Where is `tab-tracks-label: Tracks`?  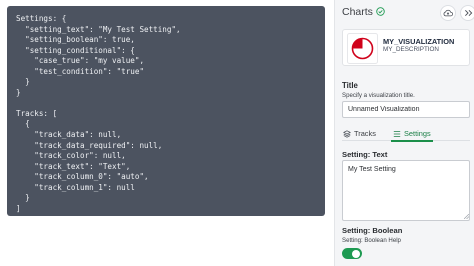 tab-tracks-label: Tracks is located at coordinates (365, 133).